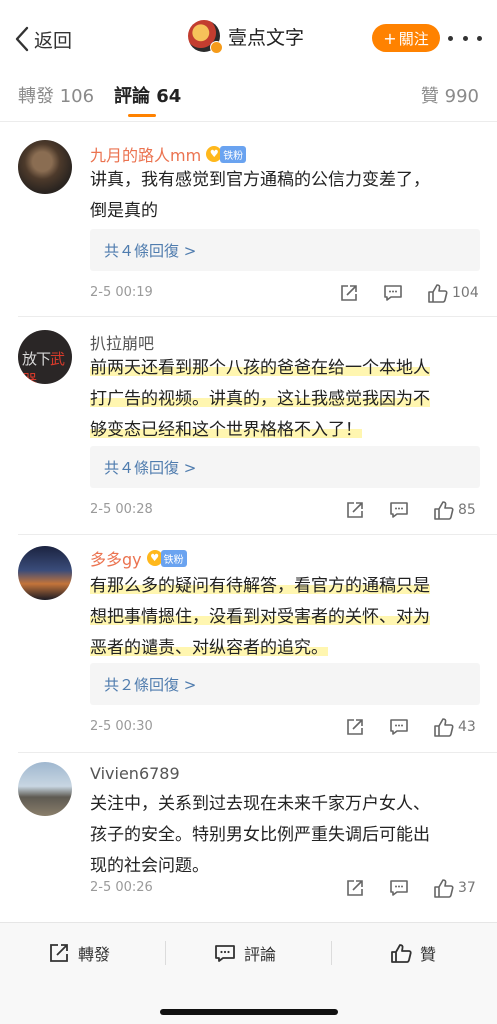 This screenshot has width=497, height=1024. I want to click on tab-bar: 轉發 106 評論 64 贊 990, so click(248, 96).